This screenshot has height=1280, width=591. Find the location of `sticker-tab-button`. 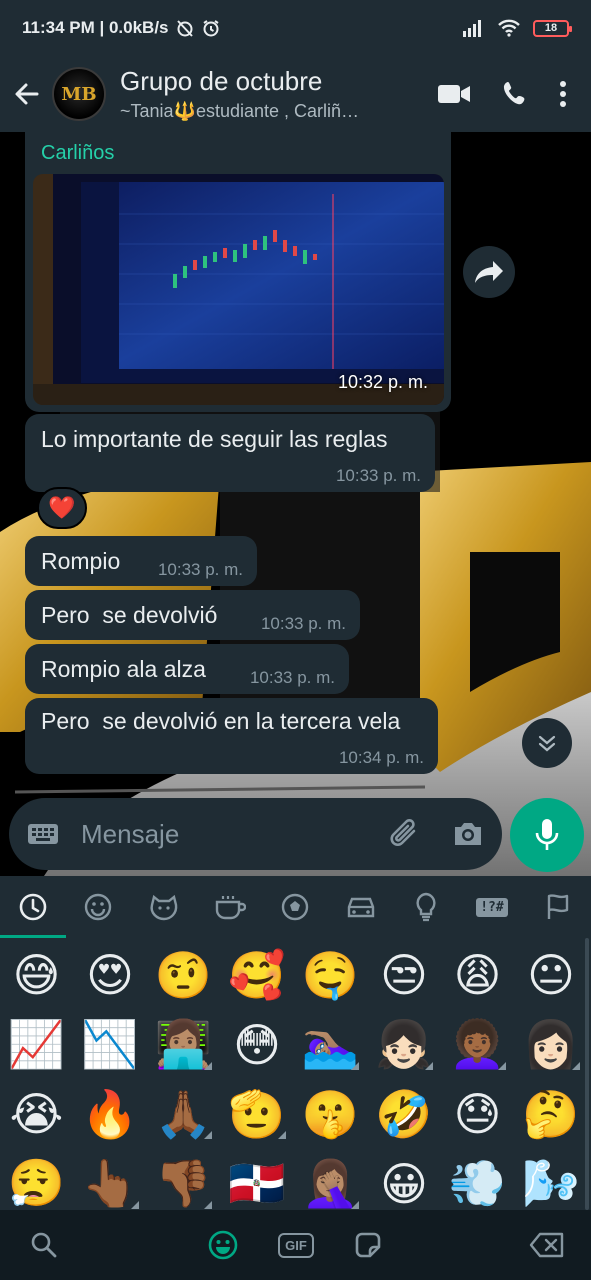

sticker-tab-button is located at coordinates (368, 1245).